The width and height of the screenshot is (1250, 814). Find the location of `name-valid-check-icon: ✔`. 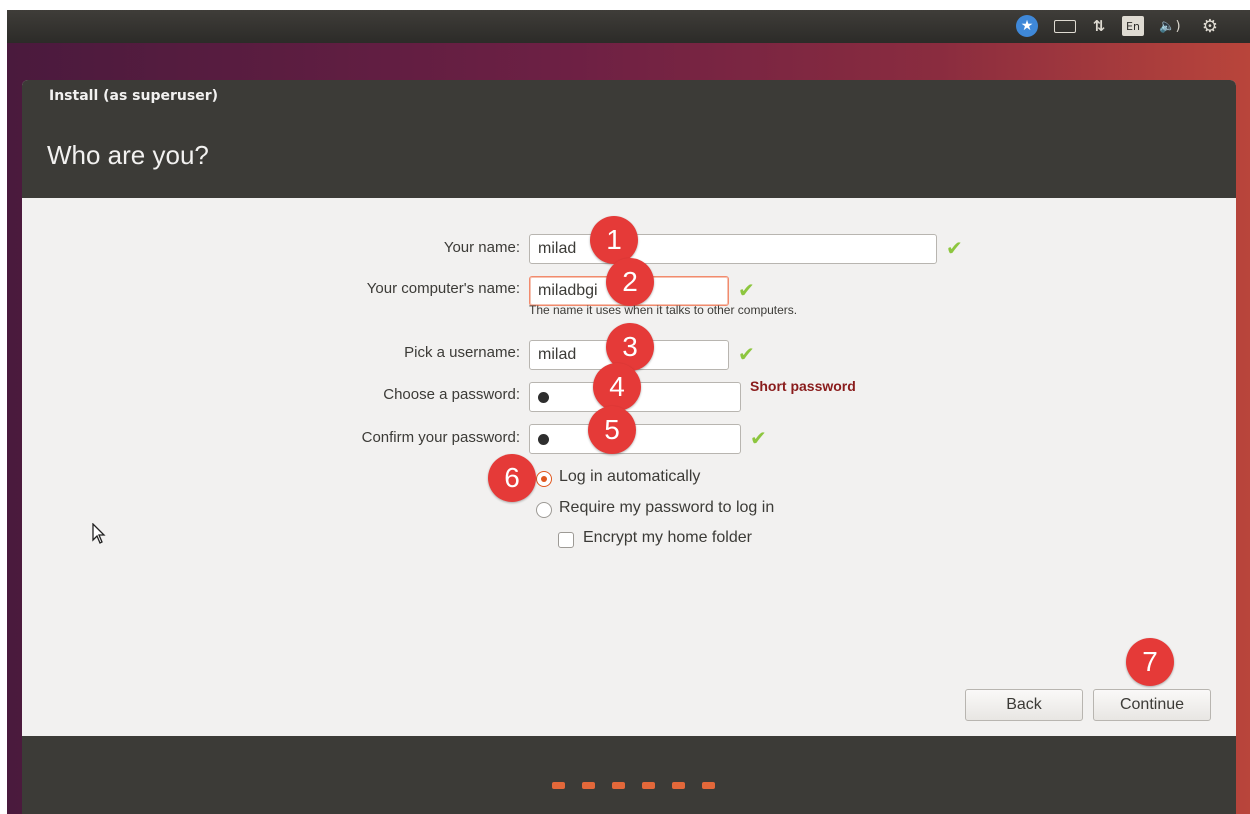

name-valid-check-icon: ✔ is located at coordinates (954, 248).